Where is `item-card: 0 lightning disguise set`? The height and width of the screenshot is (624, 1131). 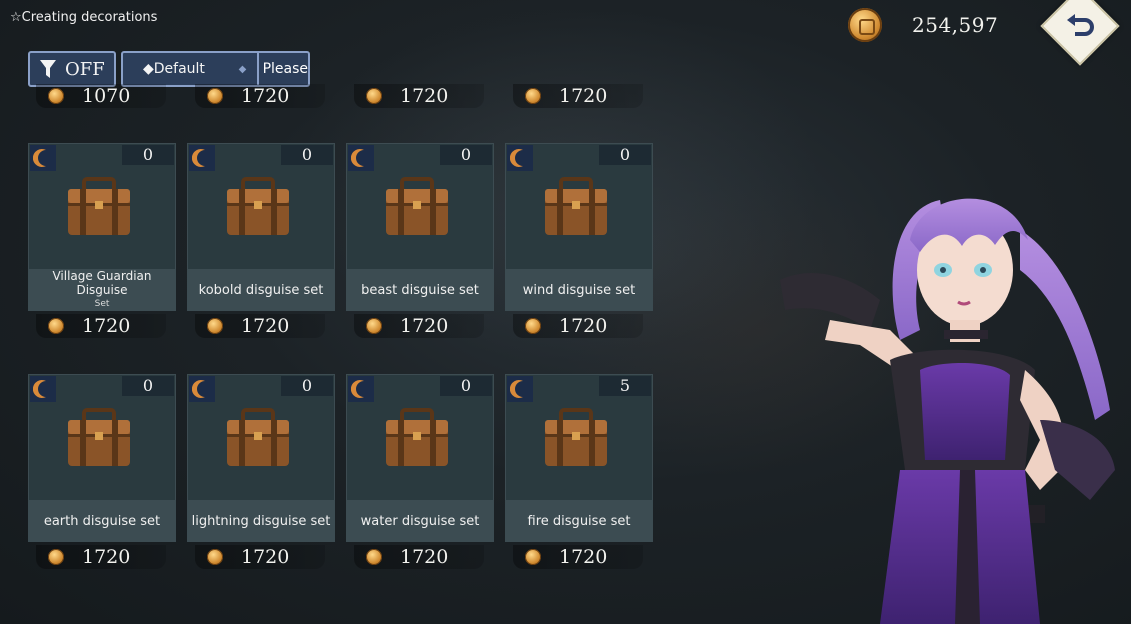 item-card: 0 lightning disguise set is located at coordinates (261, 458).